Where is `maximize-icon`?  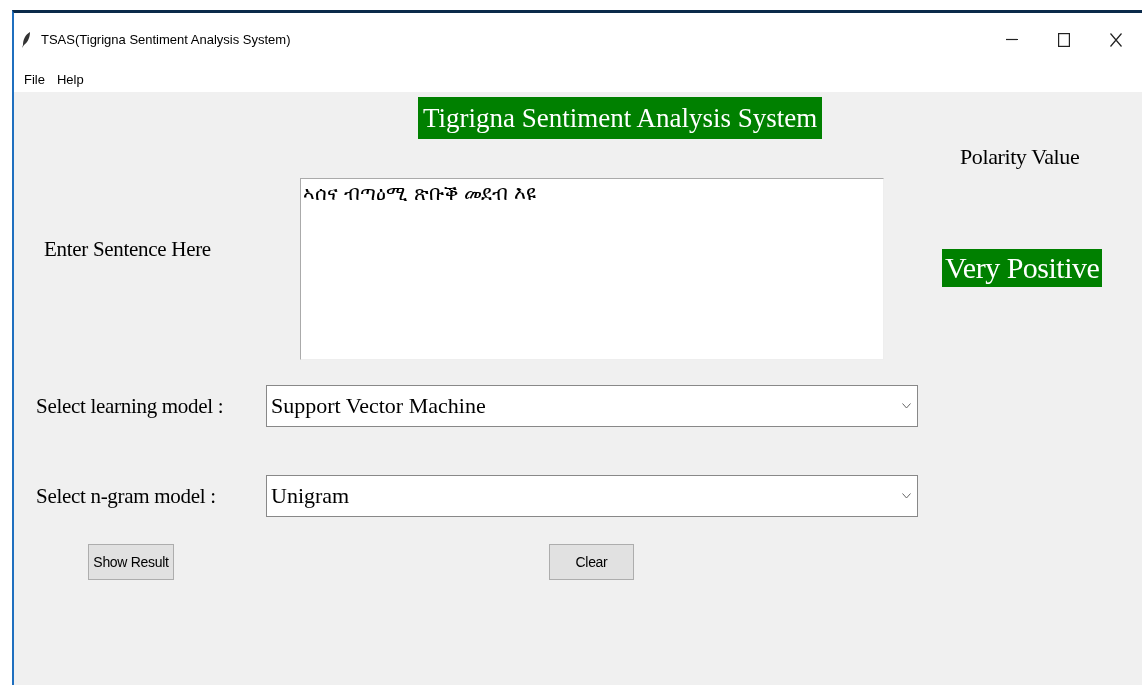 maximize-icon is located at coordinates (1064, 39).